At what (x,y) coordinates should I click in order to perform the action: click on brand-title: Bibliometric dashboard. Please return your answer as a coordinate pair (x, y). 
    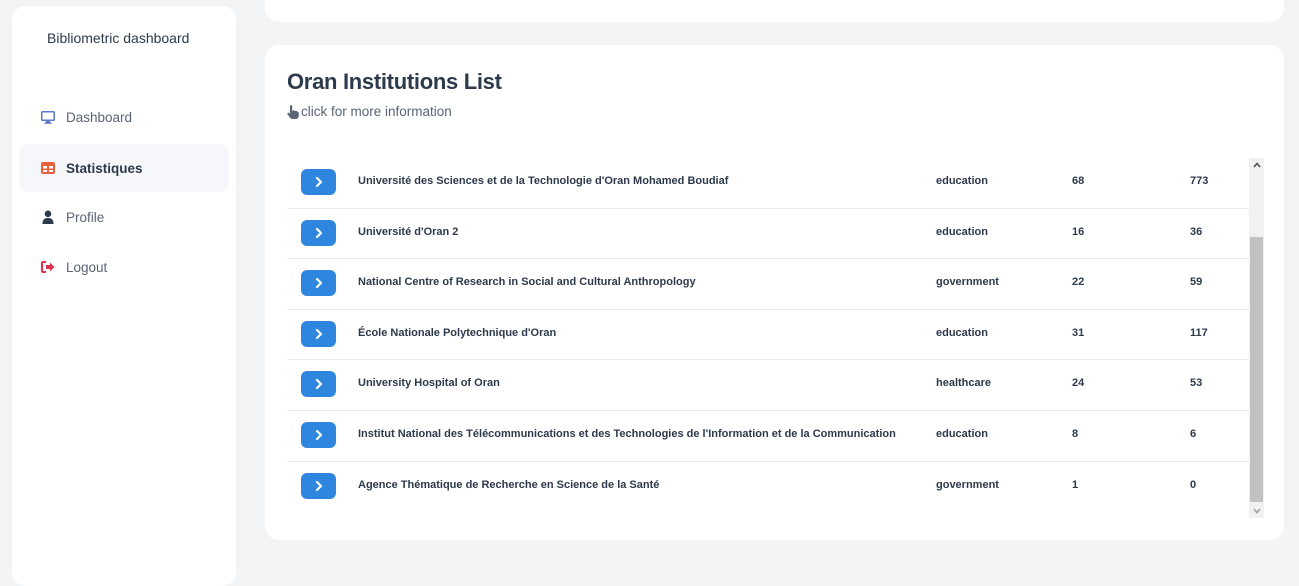
    Looking at the image, I should click on (118, 38).